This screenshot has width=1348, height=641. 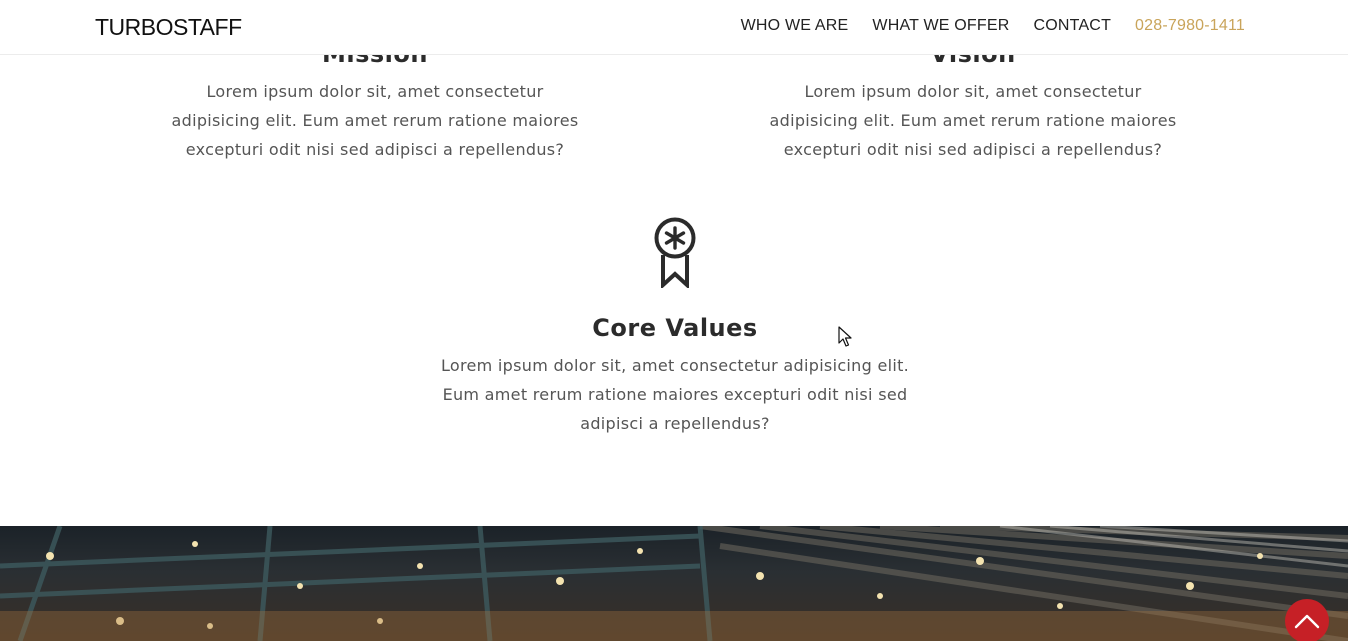 I want to click on nav-who-we-are: WHO WE ARE, so click(x=795, y=26).